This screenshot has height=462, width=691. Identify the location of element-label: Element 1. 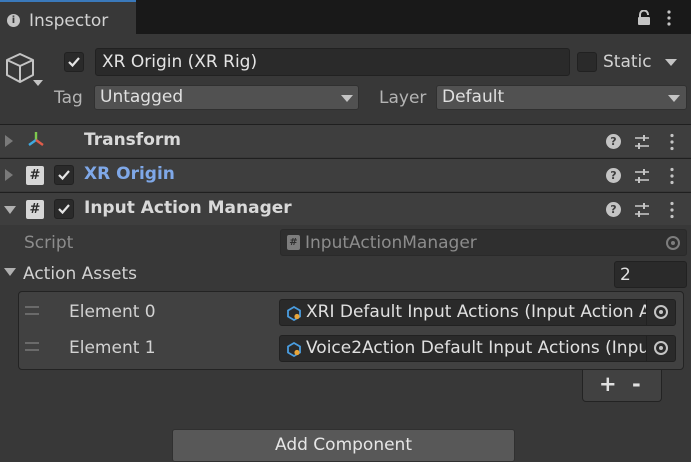
(112, 348).